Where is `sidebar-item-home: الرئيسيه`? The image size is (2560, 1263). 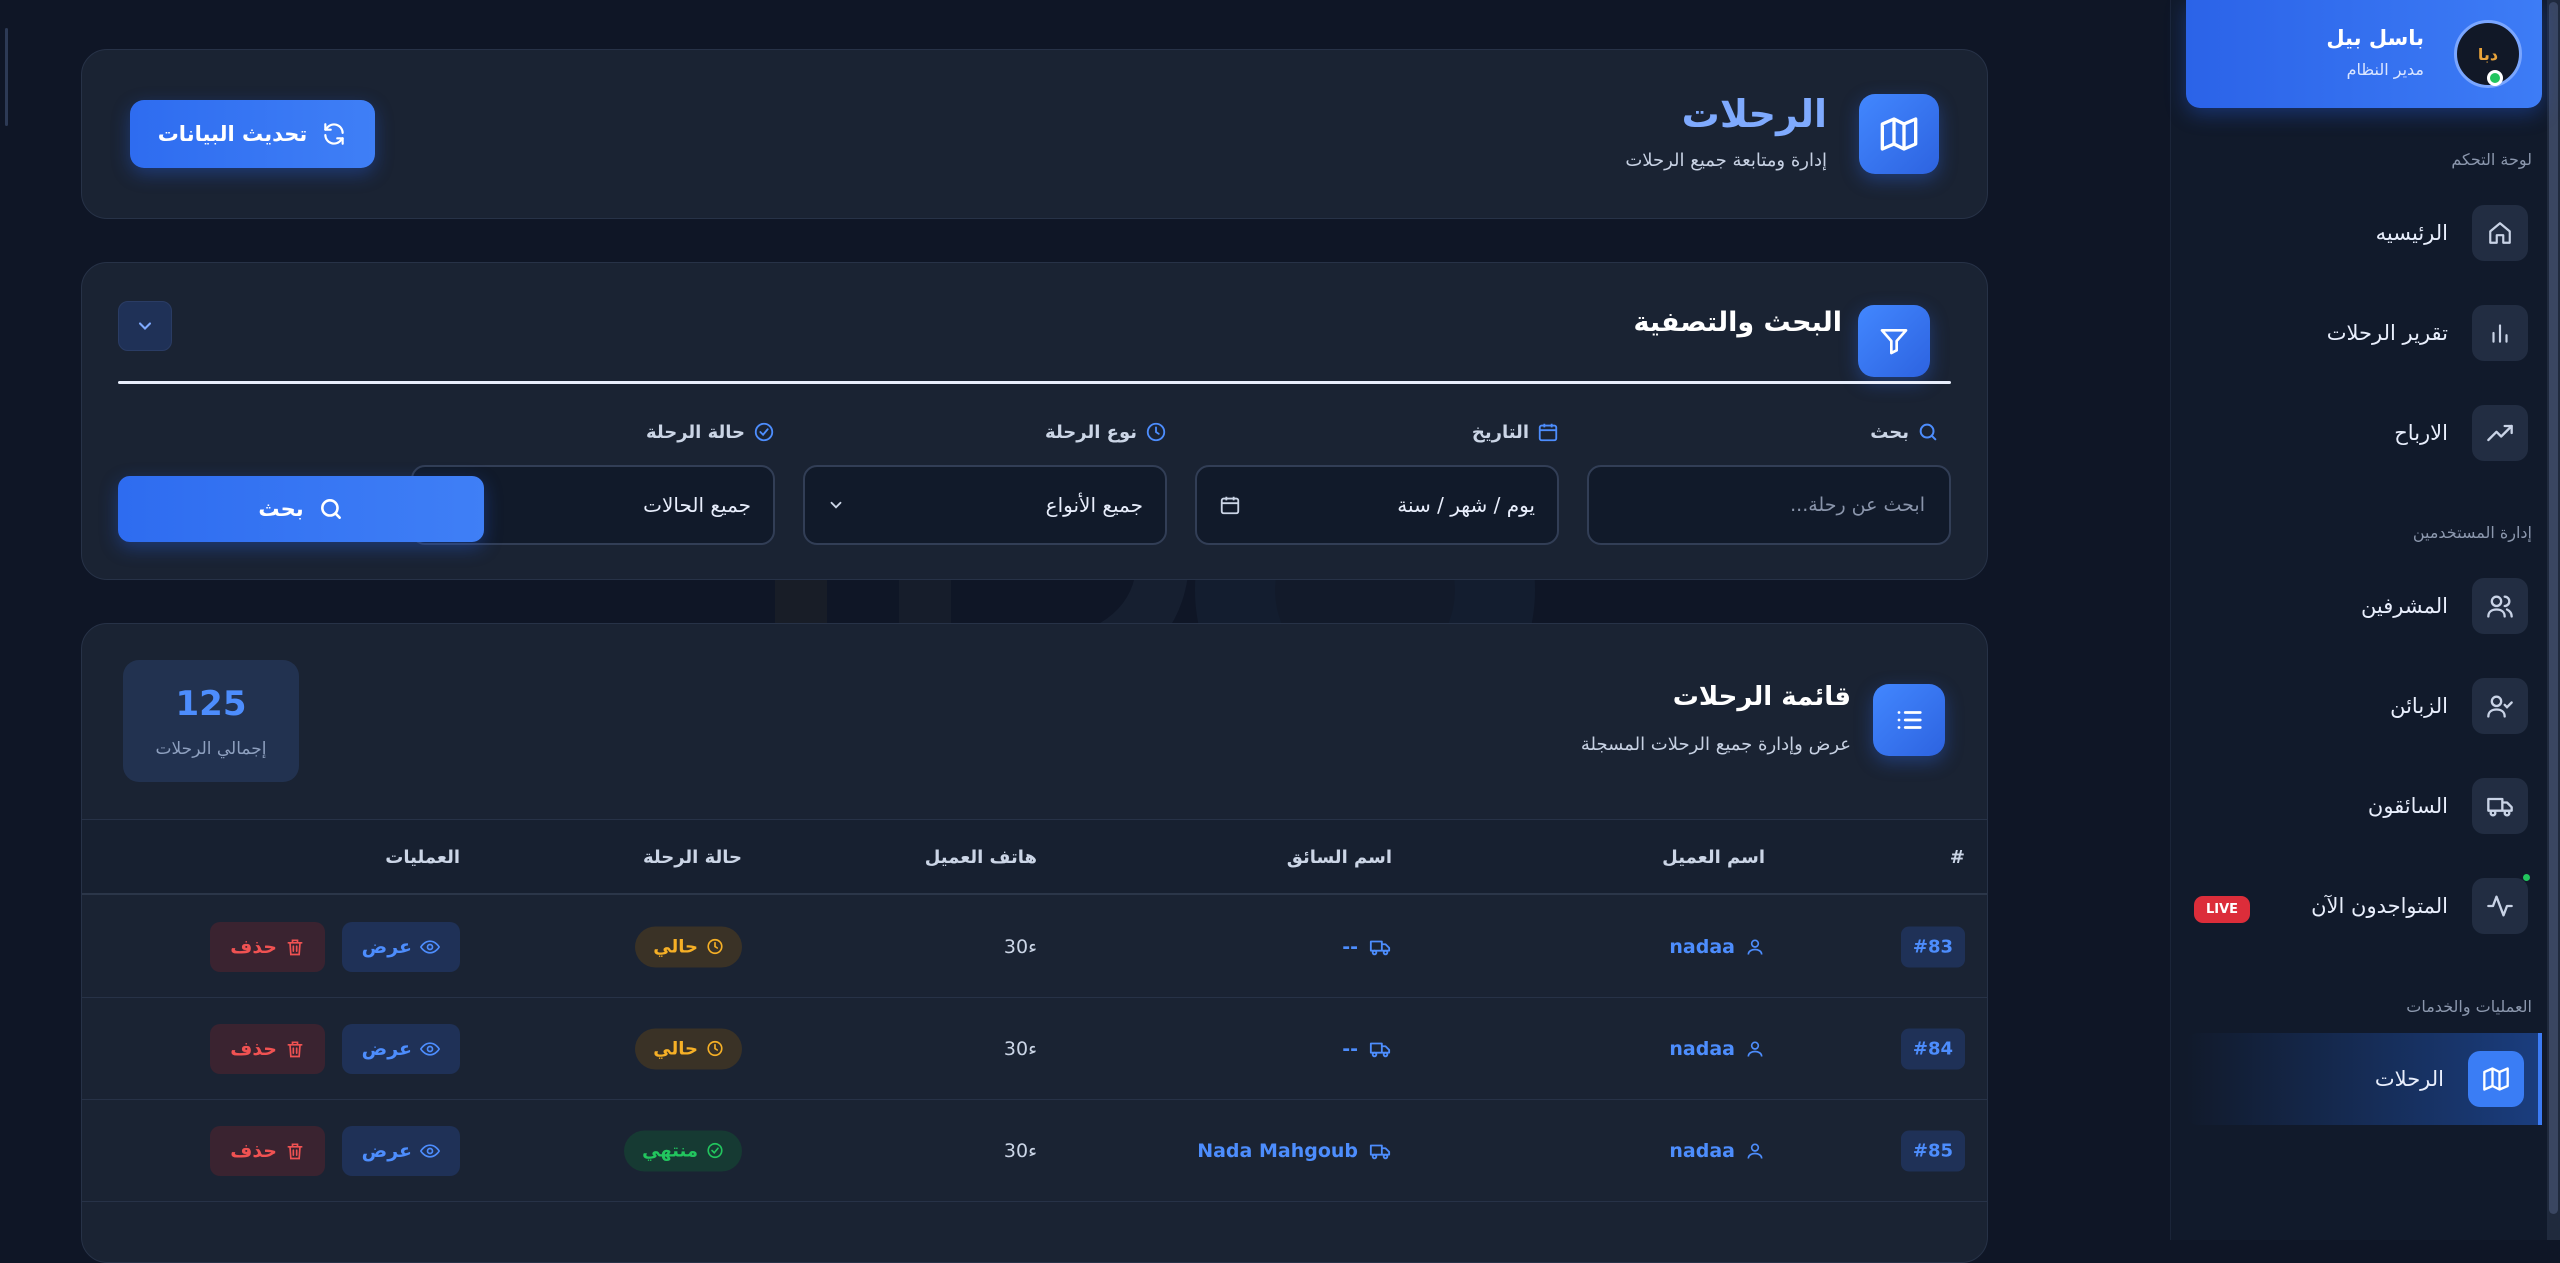
sidebar-item-home: الرئيسيه is located at coordinates (2364, 233).